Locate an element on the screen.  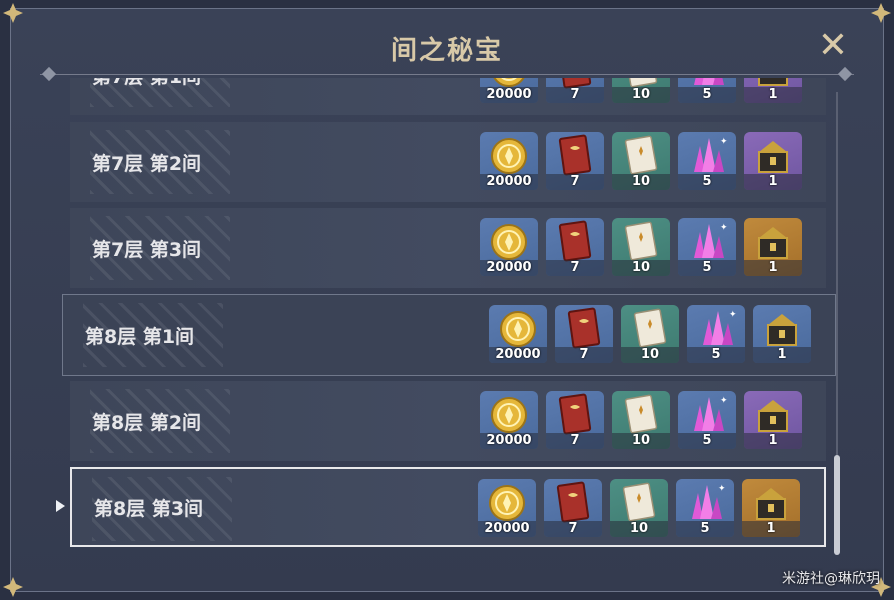
row-label: 第7层 第3间 is located at coordinates (147, 249).